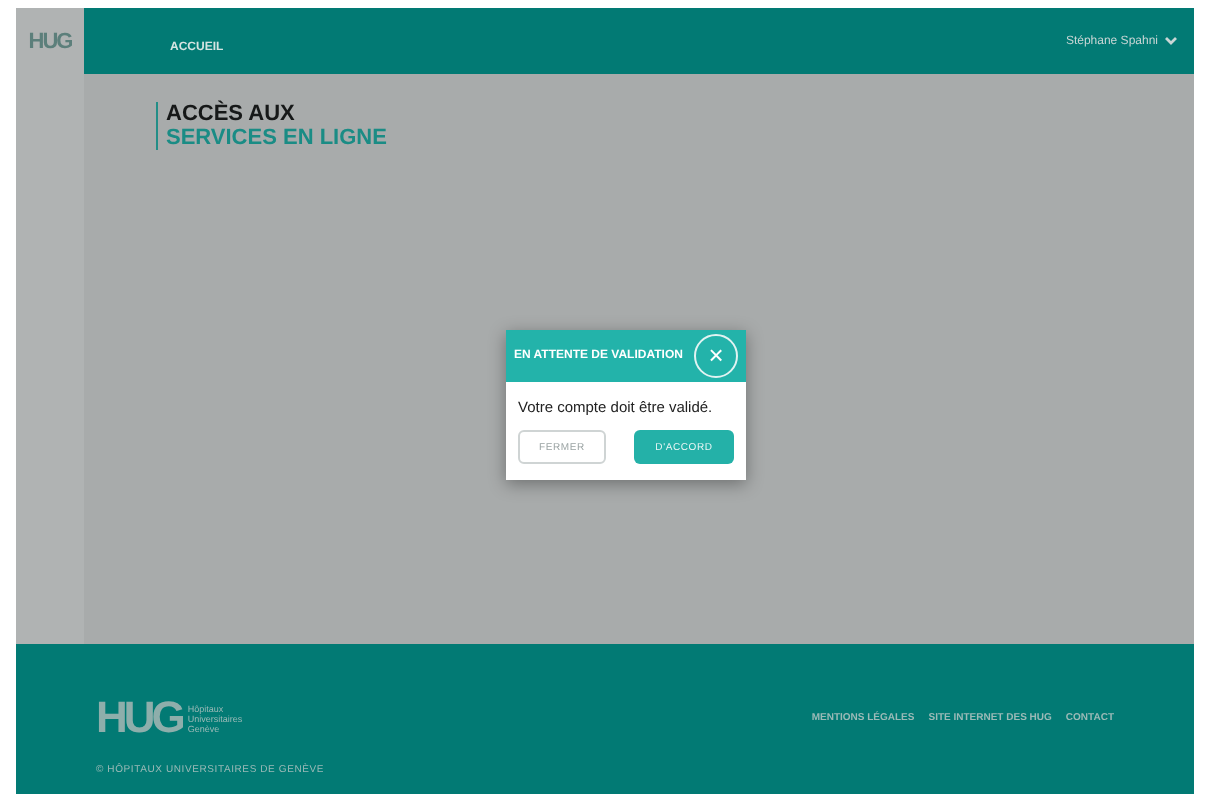 The width and height of the screenshot is (1210, 802). Describe the element at coordinates (139, 718) in the screenshot. I see `footer-logo: HUG` at that location.